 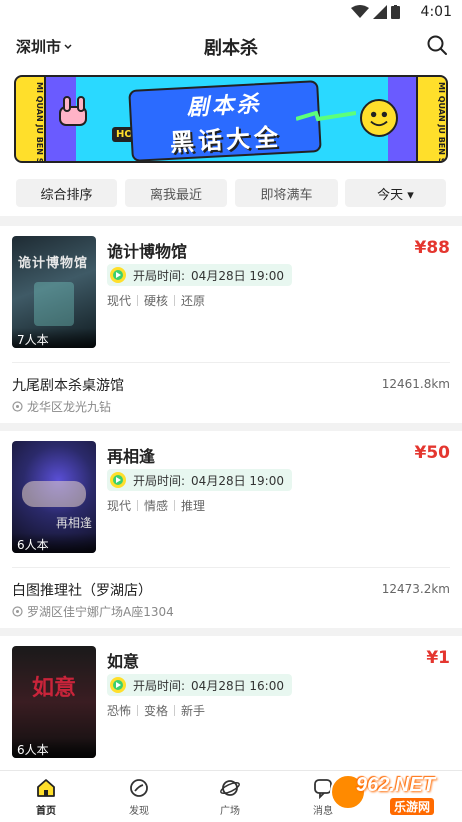 What do you see at coordinates (31, 119) in the screenshot?
I see `banner-side-left: MI QUAN JU BEN S` at bounding box center [31, 119].